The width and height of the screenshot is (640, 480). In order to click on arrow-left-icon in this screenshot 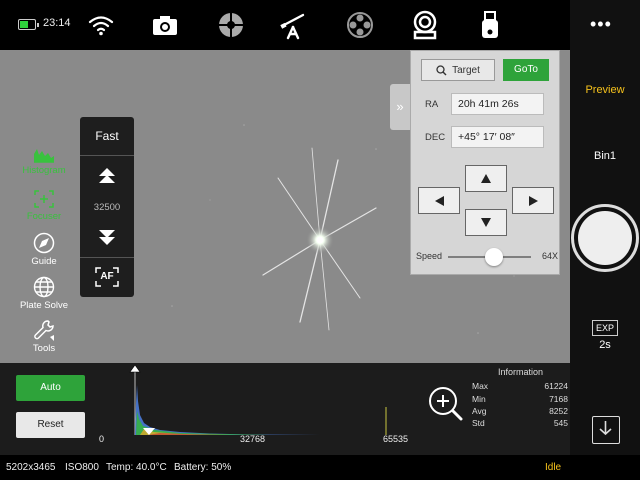, I will do `click(439, 200)`.